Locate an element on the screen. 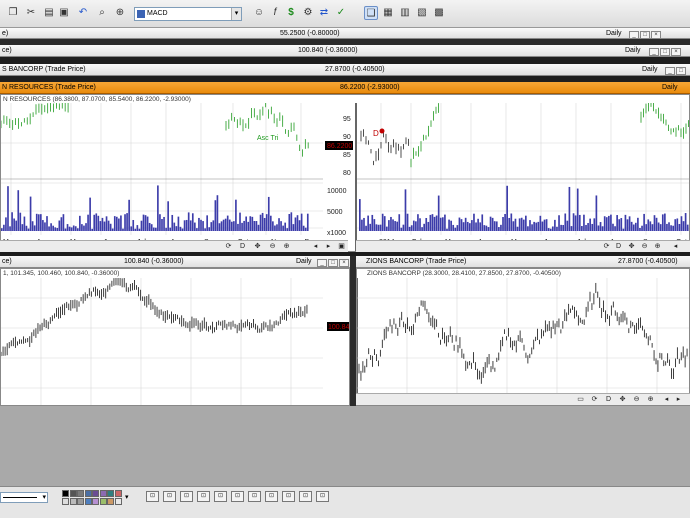 The image size is (690, 518). indicator-combo: MACD ▾ is located at coordinates (188, 14).